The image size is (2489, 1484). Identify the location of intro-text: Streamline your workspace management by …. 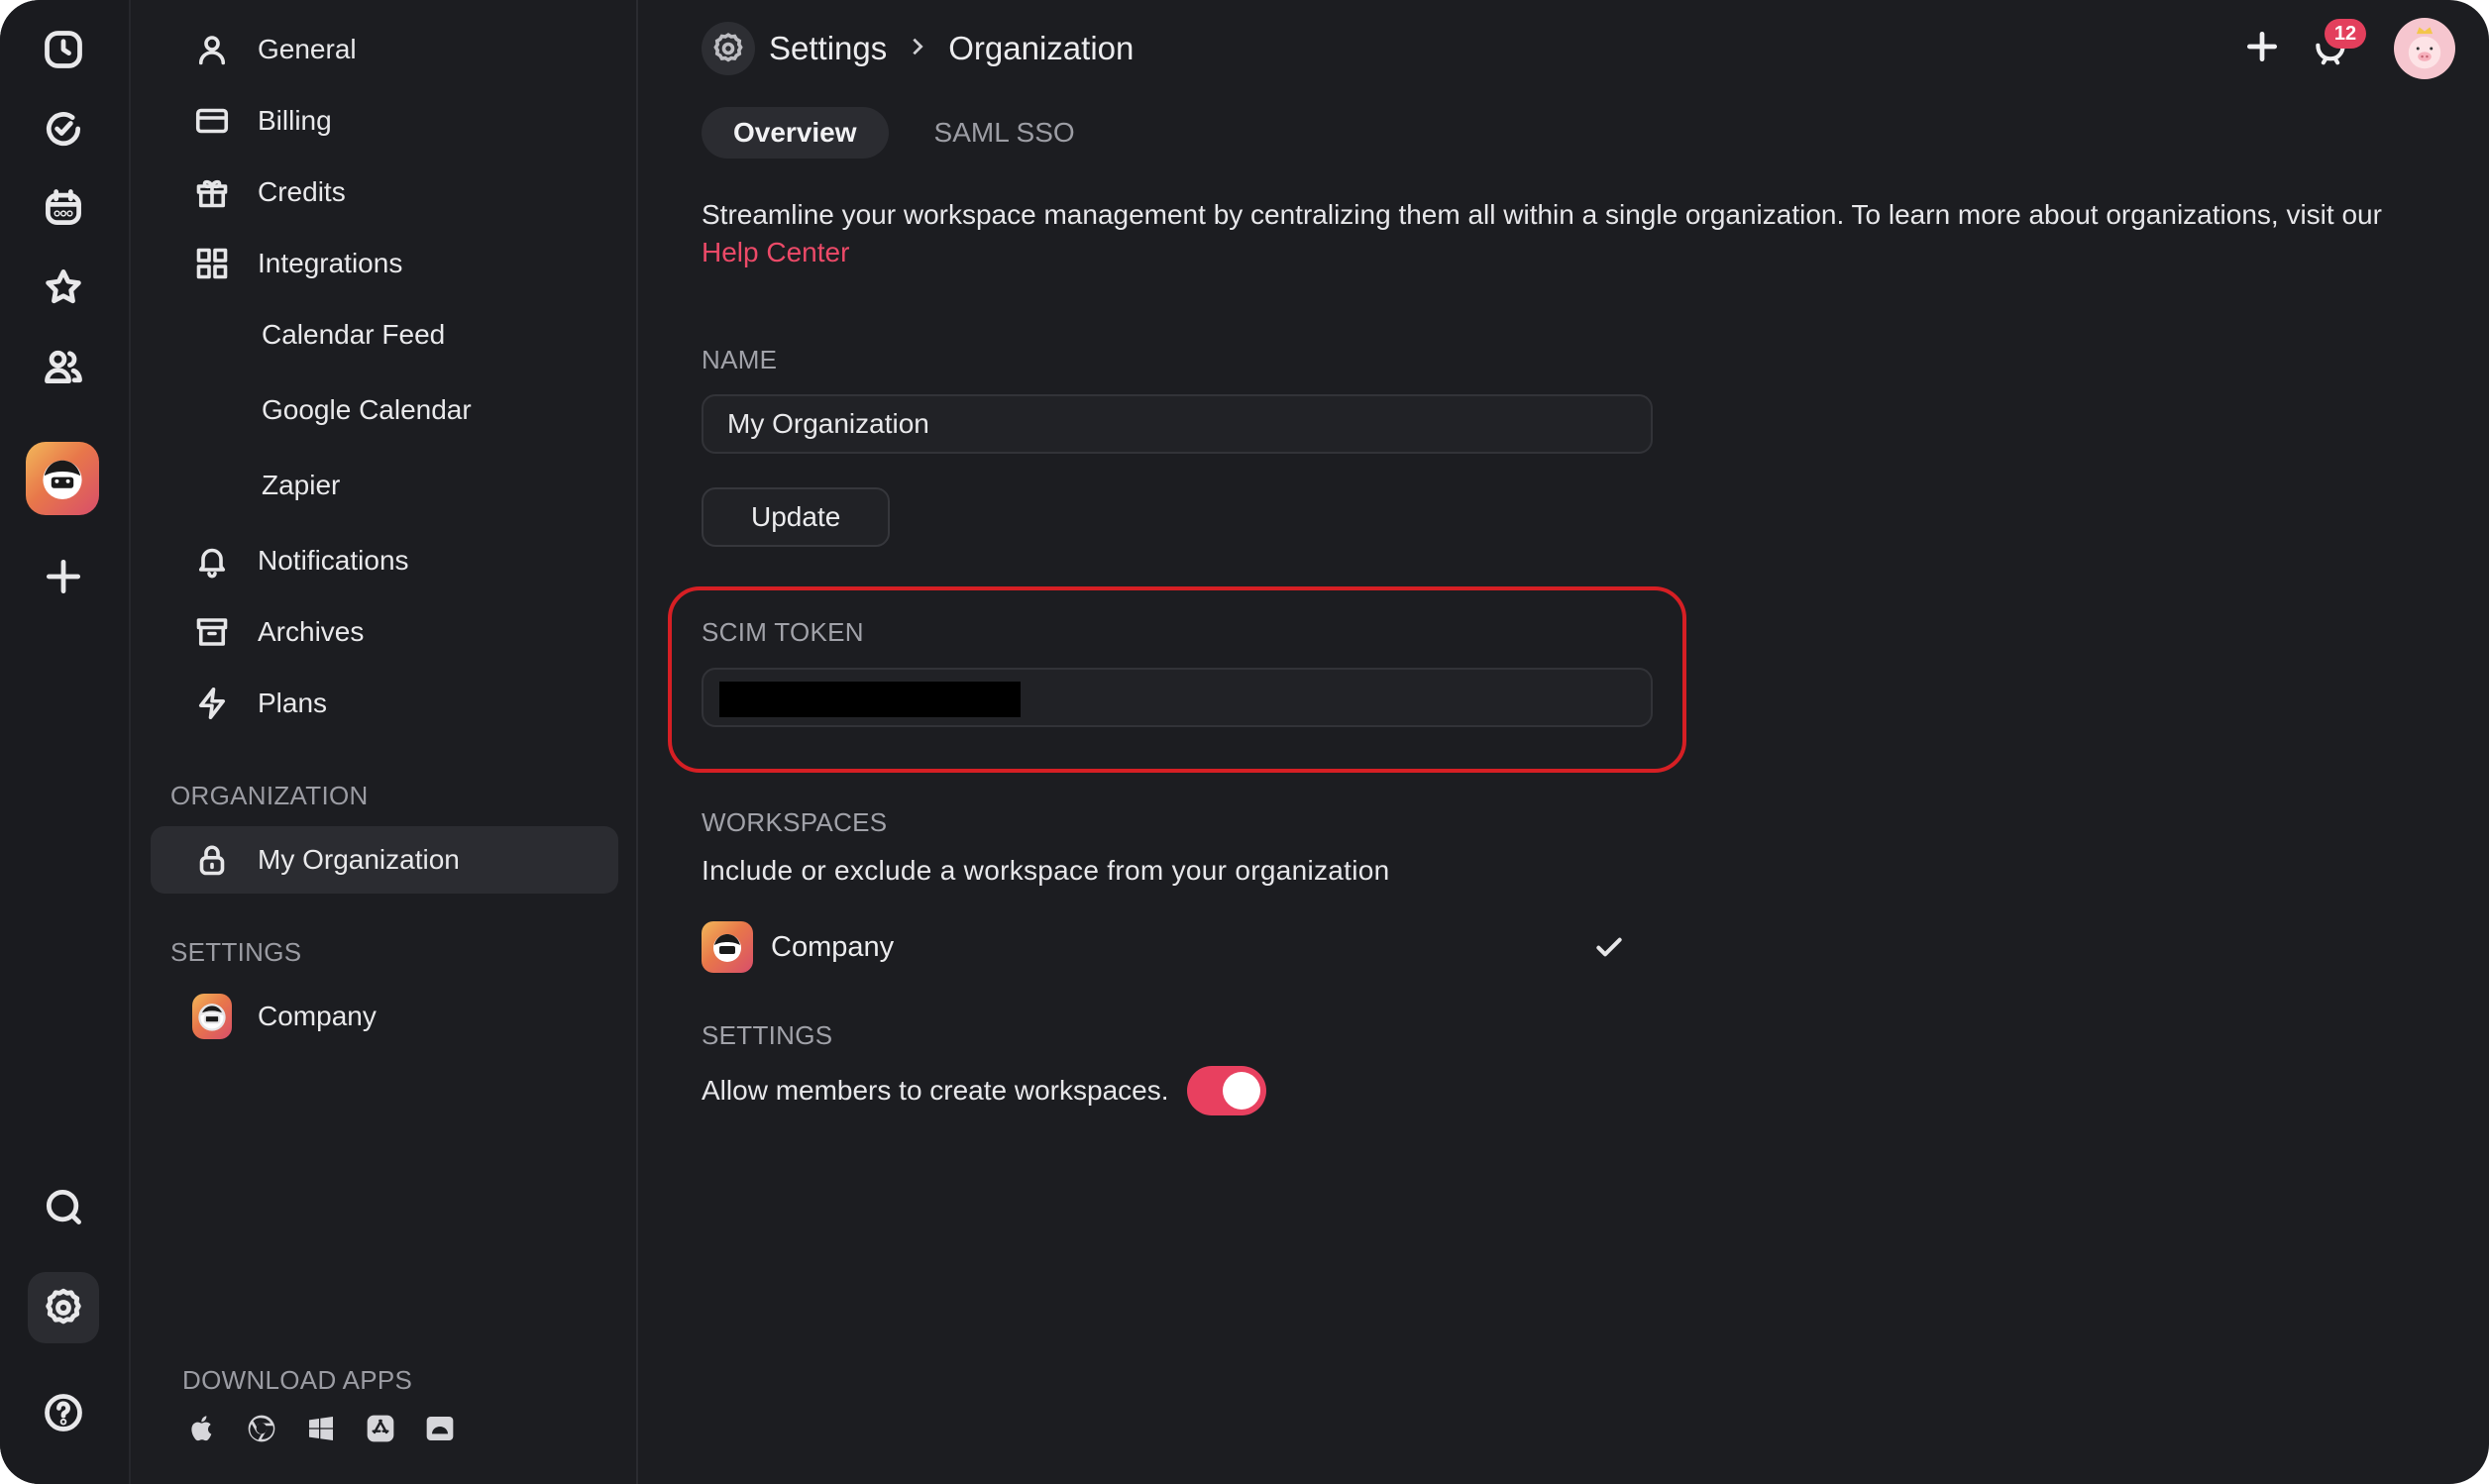
(1583, 233).